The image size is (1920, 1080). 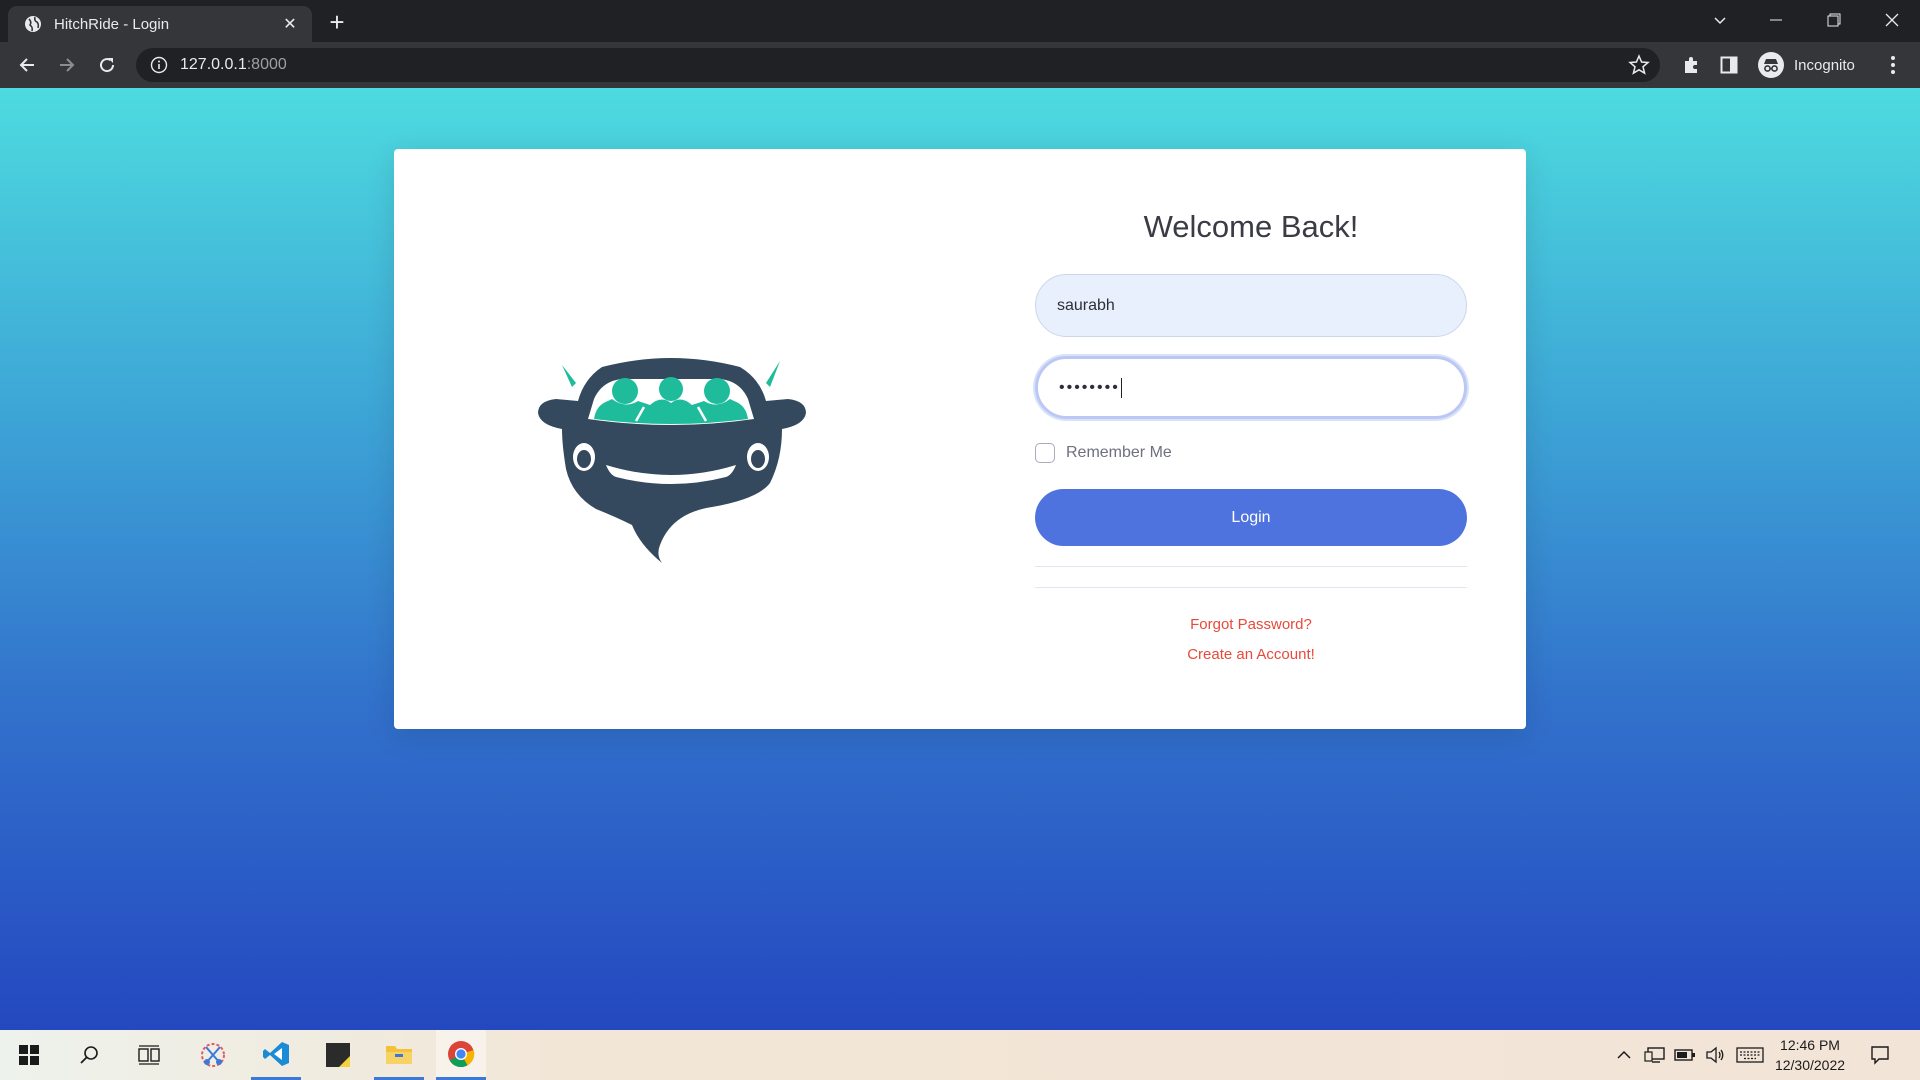 I want to click on taskbar-snipping-tool, so click(x=213, y=1055).